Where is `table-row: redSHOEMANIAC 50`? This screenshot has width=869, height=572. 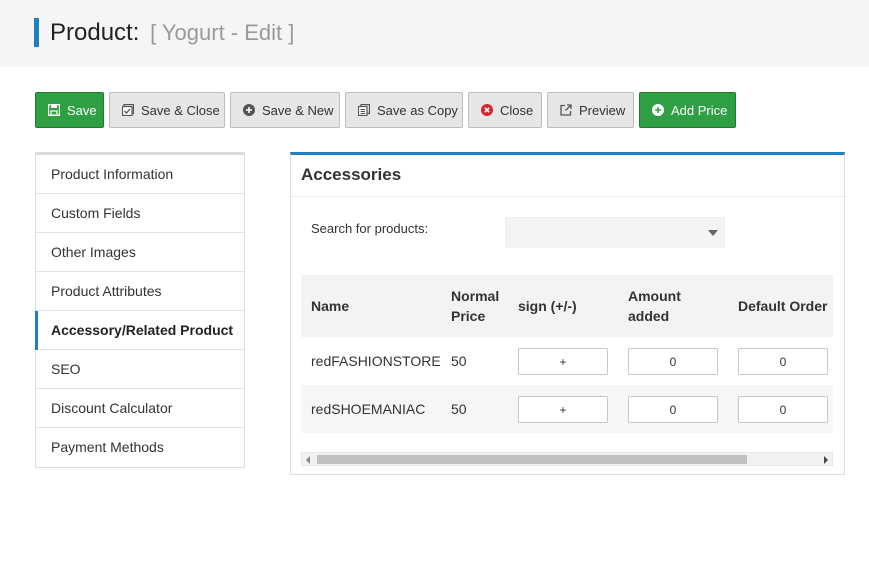
table-row: redSHOEMANIAC 50 is located at coordinates (567, 409).